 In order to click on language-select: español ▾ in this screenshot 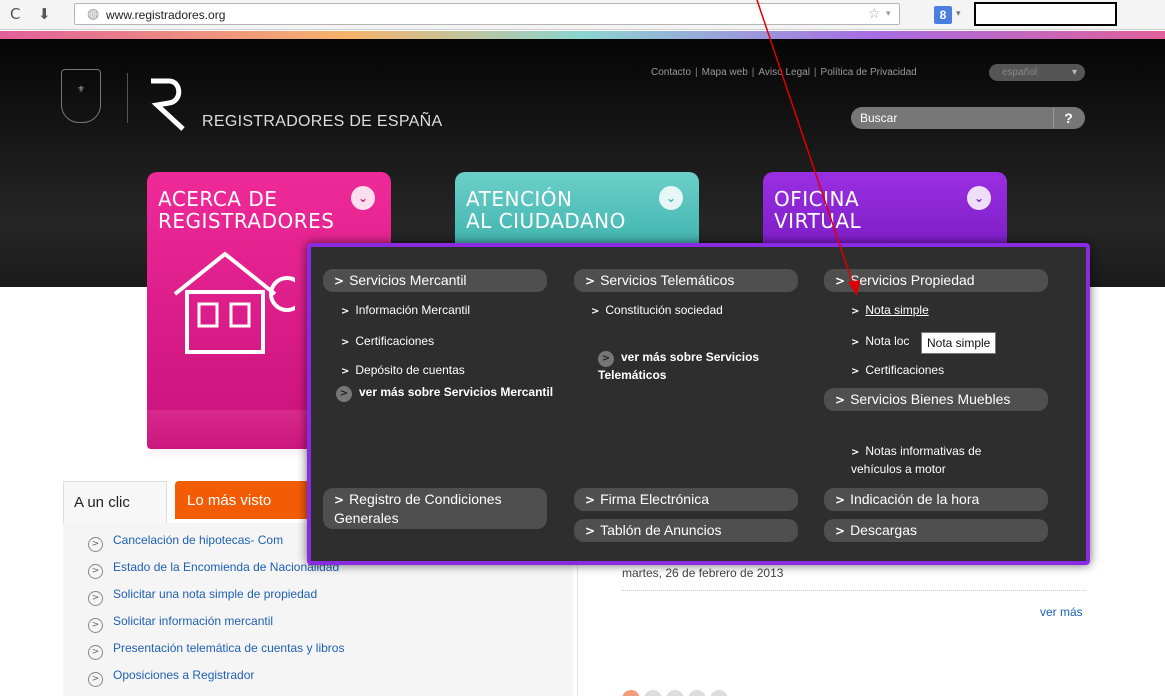, I will do `click(1037, 72)`.